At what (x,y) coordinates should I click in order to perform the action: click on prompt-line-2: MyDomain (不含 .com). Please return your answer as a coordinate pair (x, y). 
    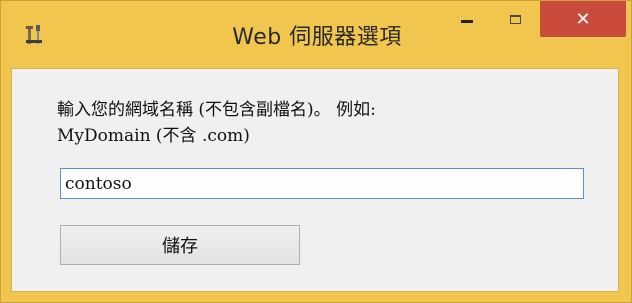
    Looking at the image, I should click on (153, 136).